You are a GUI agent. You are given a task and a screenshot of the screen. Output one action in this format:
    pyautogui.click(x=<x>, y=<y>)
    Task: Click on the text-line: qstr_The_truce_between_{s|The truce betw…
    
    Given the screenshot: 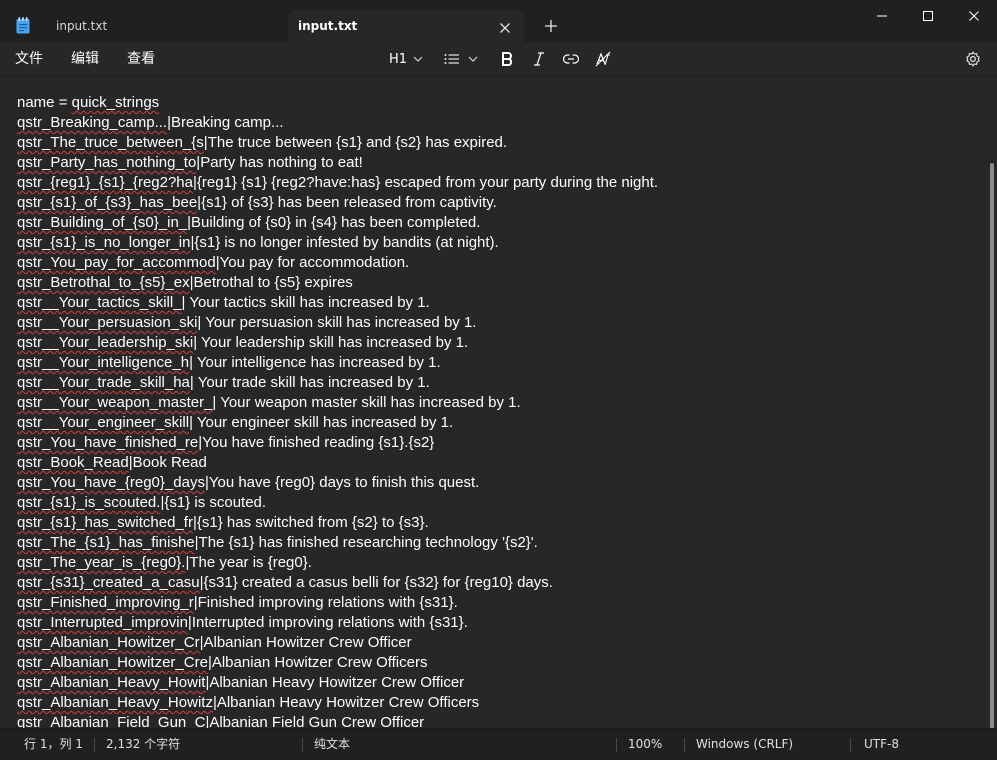 What is the action you would take?
    pyautogui.click(x=497, y=143)
    